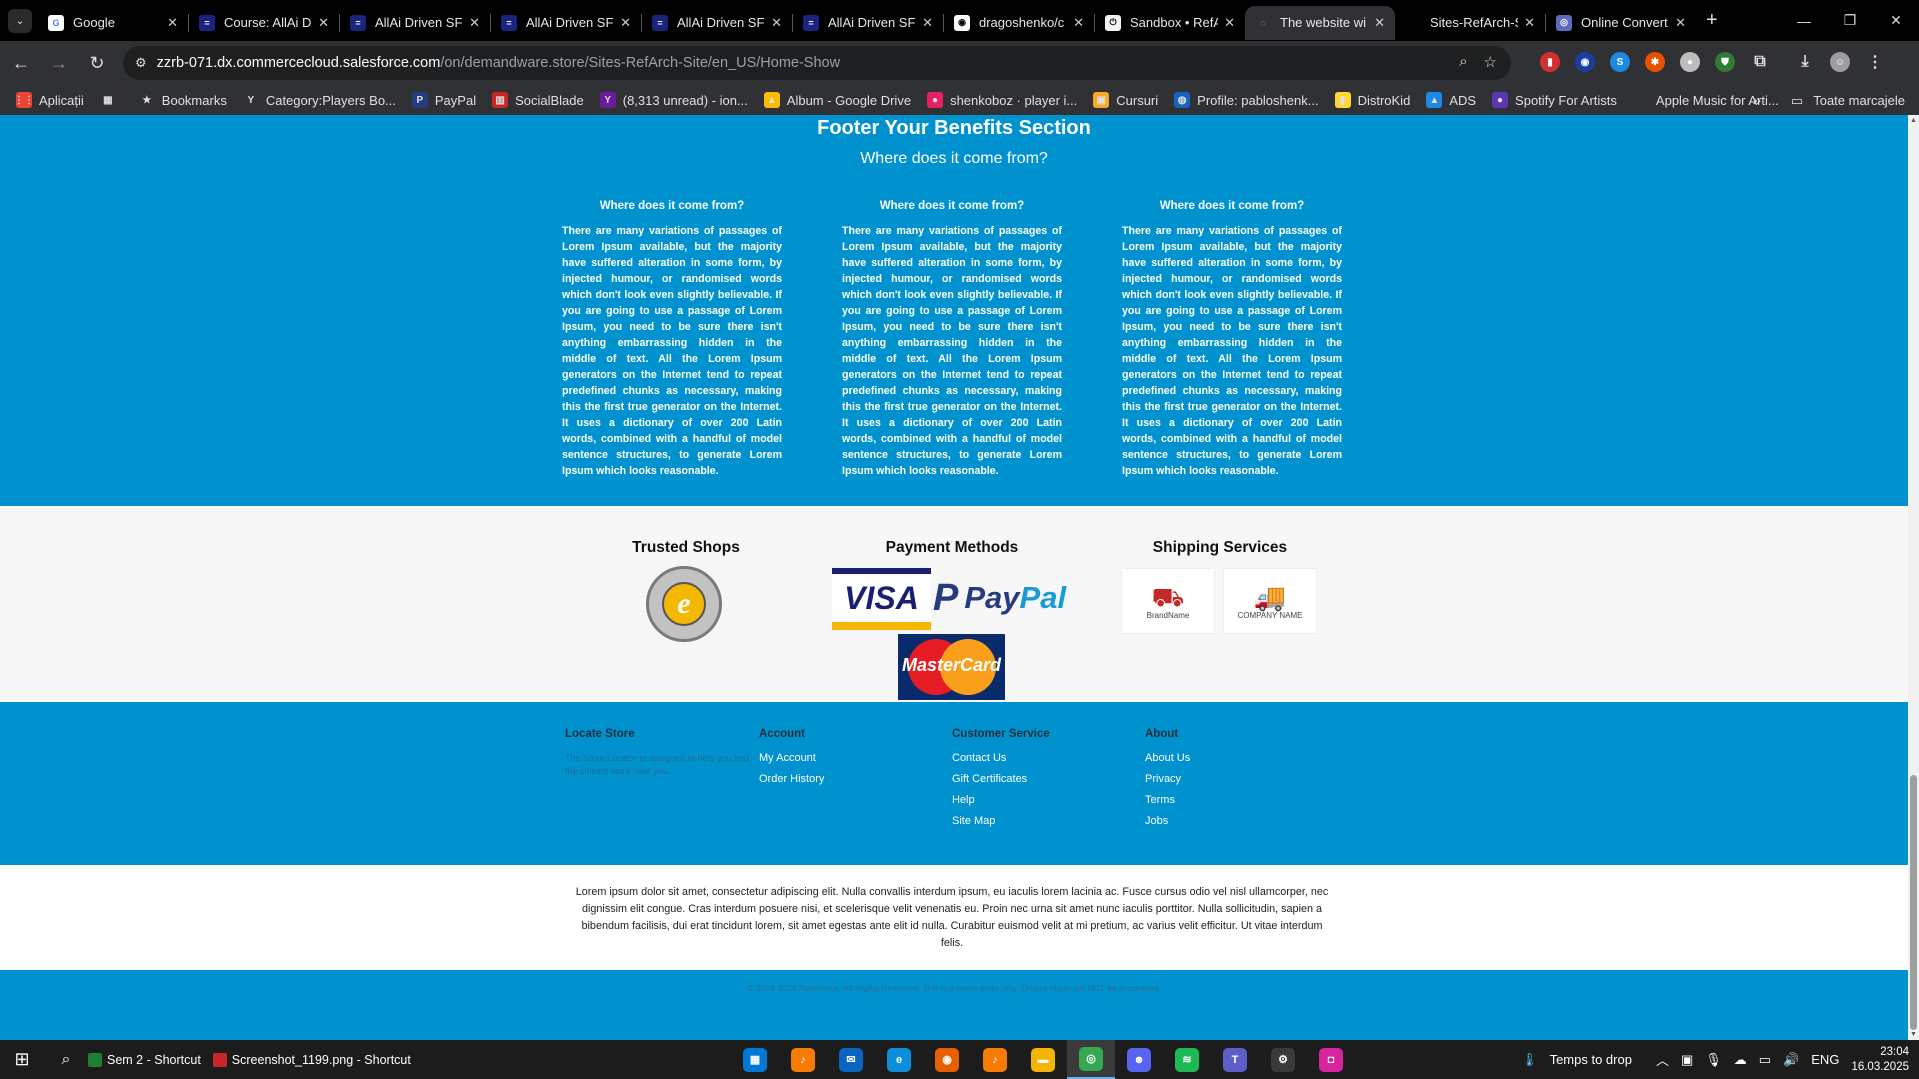  I want to click on bookmark-item: ⋮⋮ Aplicații, so click(49, 100).